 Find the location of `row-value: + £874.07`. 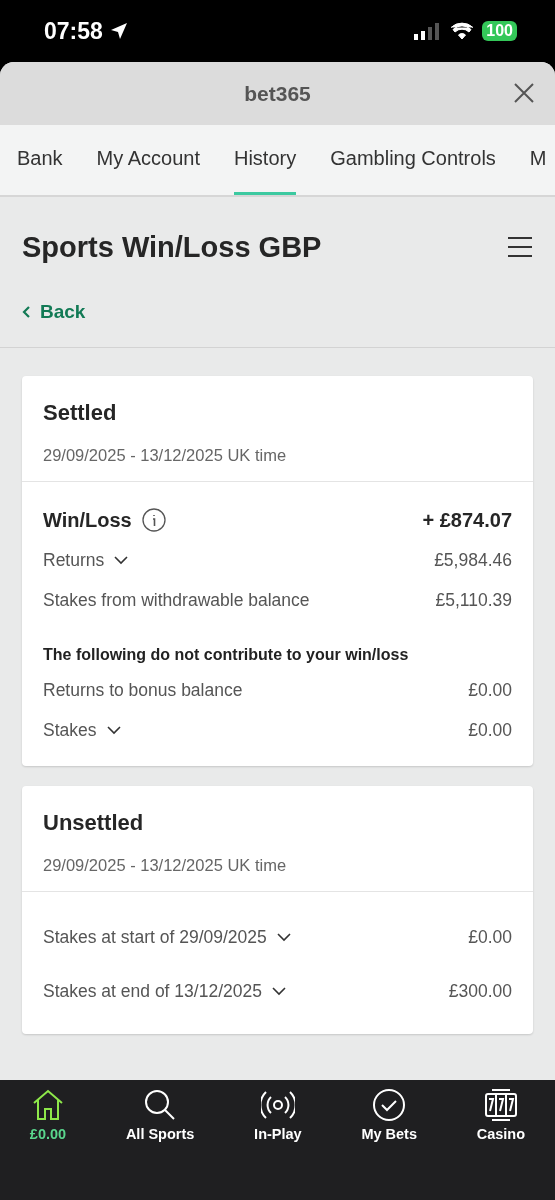

row-value: + £874.07 is located at coordinates (467, 520).